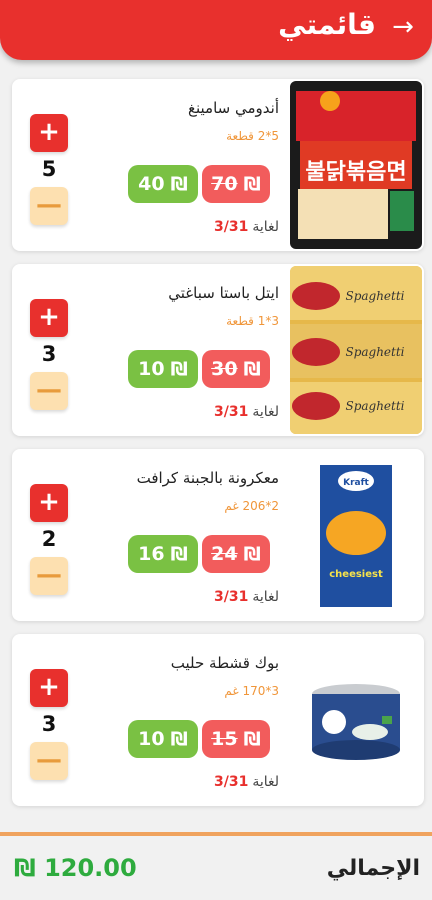 Image resolution: width=432 pixels, height=900 pixels. What do you see at coordinates (216, 868) in the screenshot?
I see `total-bar: الإجمالي ₪ 120.00` at bounding box center [216, 868].